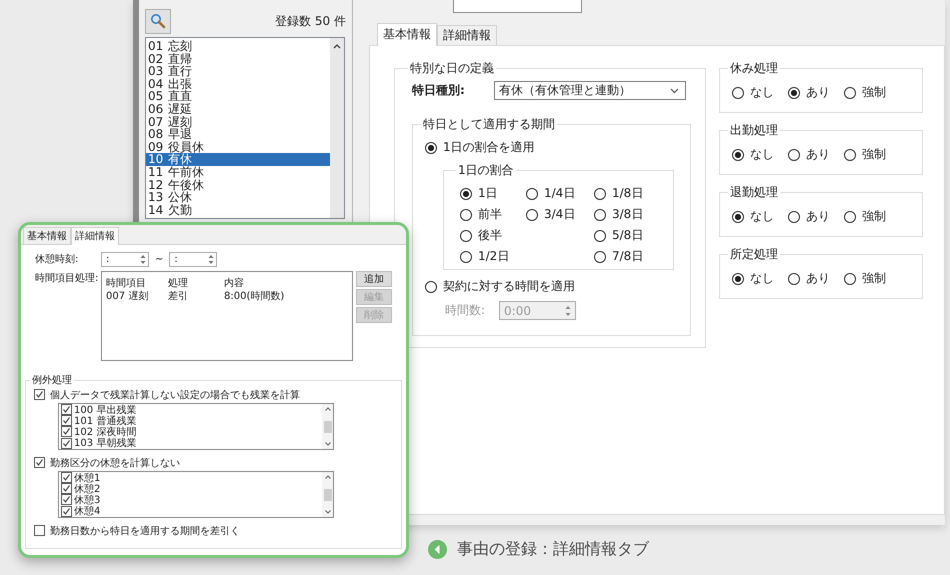 The height and width of the screenshot is (575, 950). Describe the element at coordinates (238, 46) in the screenshot. I see `list-item: 01 忘刻` at that location.